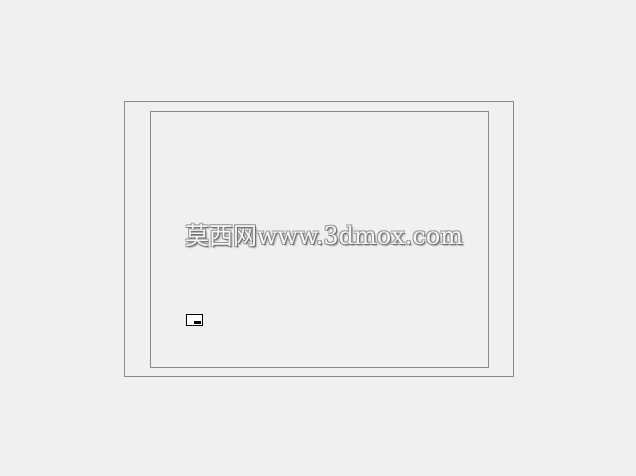 The width and height of the screenshot is (636, 476). What do you see at coordinates (194, 320) in the screenshot?
I see `restore-window-icon` at bounding box center [194, 320].